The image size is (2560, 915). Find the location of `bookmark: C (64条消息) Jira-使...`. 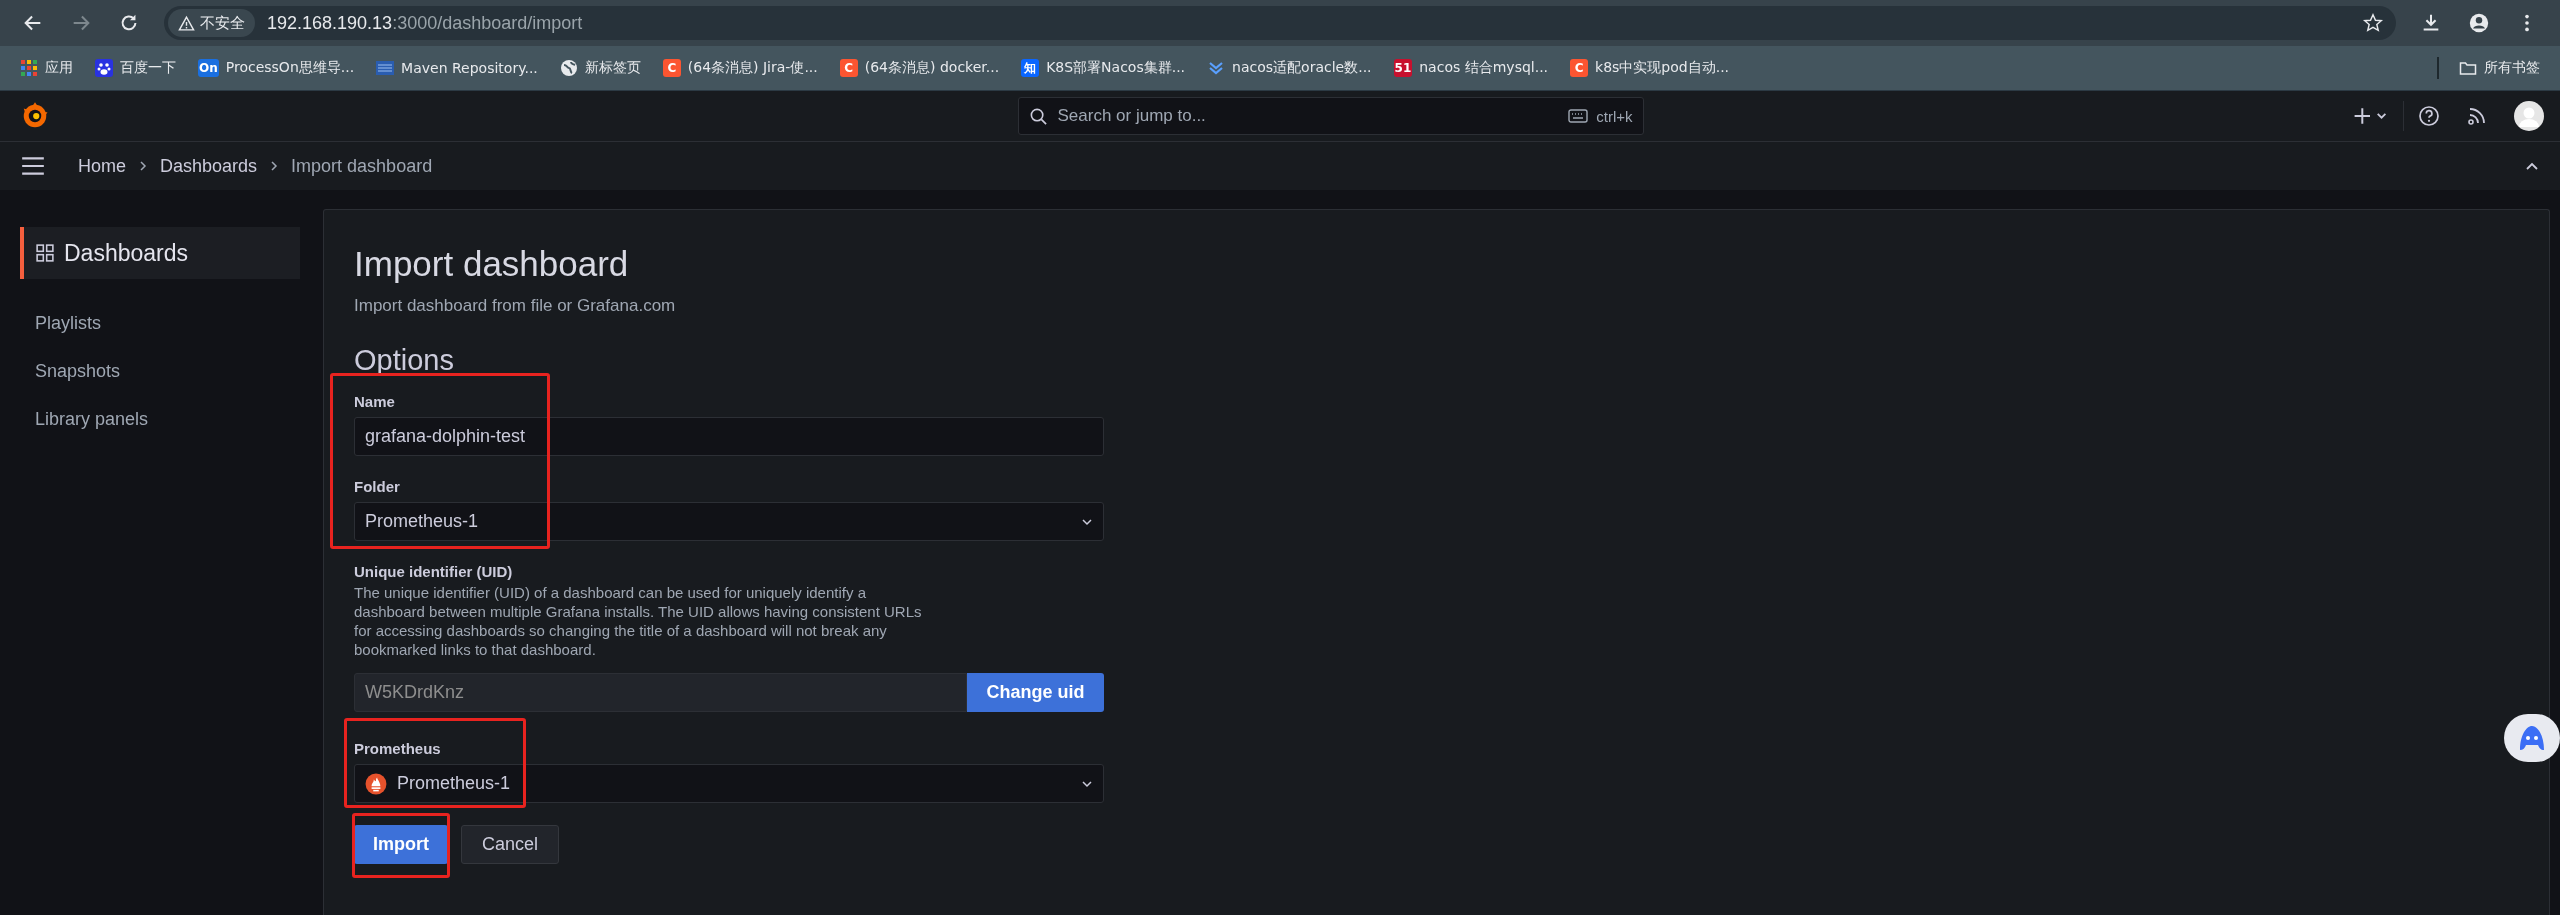

bookmark: C (64条消息) Jira-使... is located at coordinates (740, 68).